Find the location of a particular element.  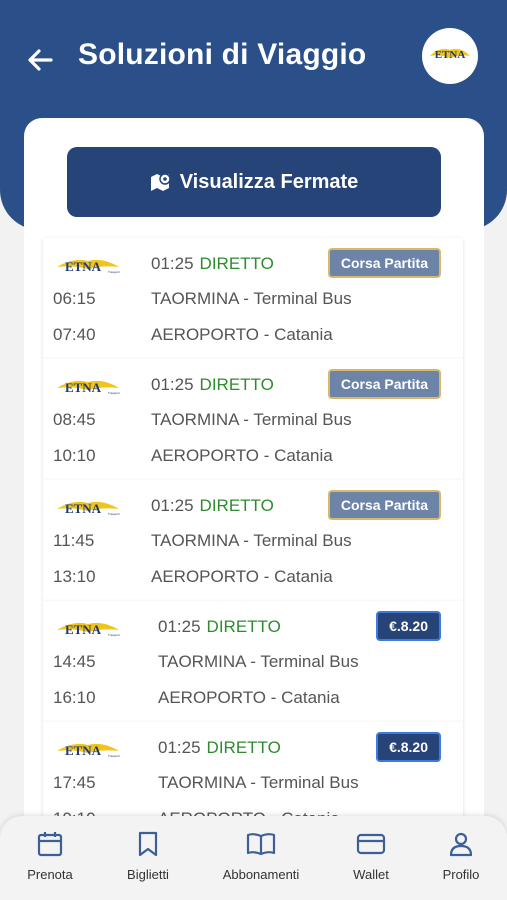

departure-time: 11:45 is located at coordinates (74, 540).